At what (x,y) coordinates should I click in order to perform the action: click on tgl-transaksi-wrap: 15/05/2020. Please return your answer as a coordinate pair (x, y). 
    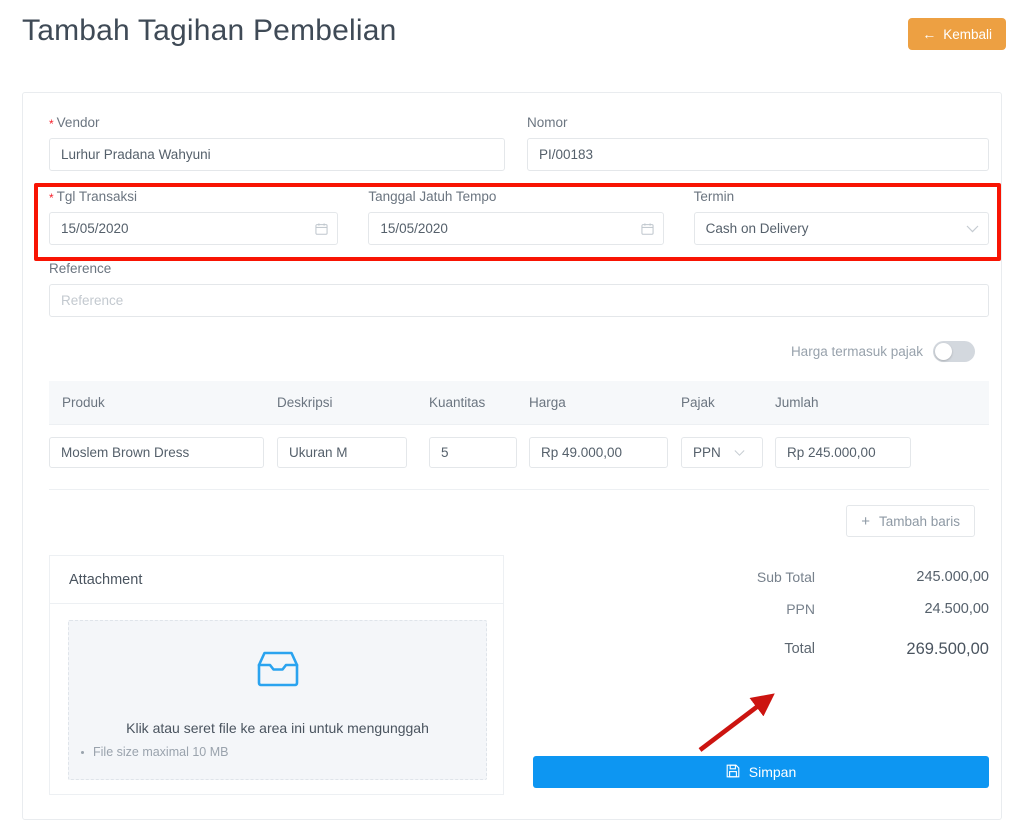
    Looking at the image, I should click on (194, 229).